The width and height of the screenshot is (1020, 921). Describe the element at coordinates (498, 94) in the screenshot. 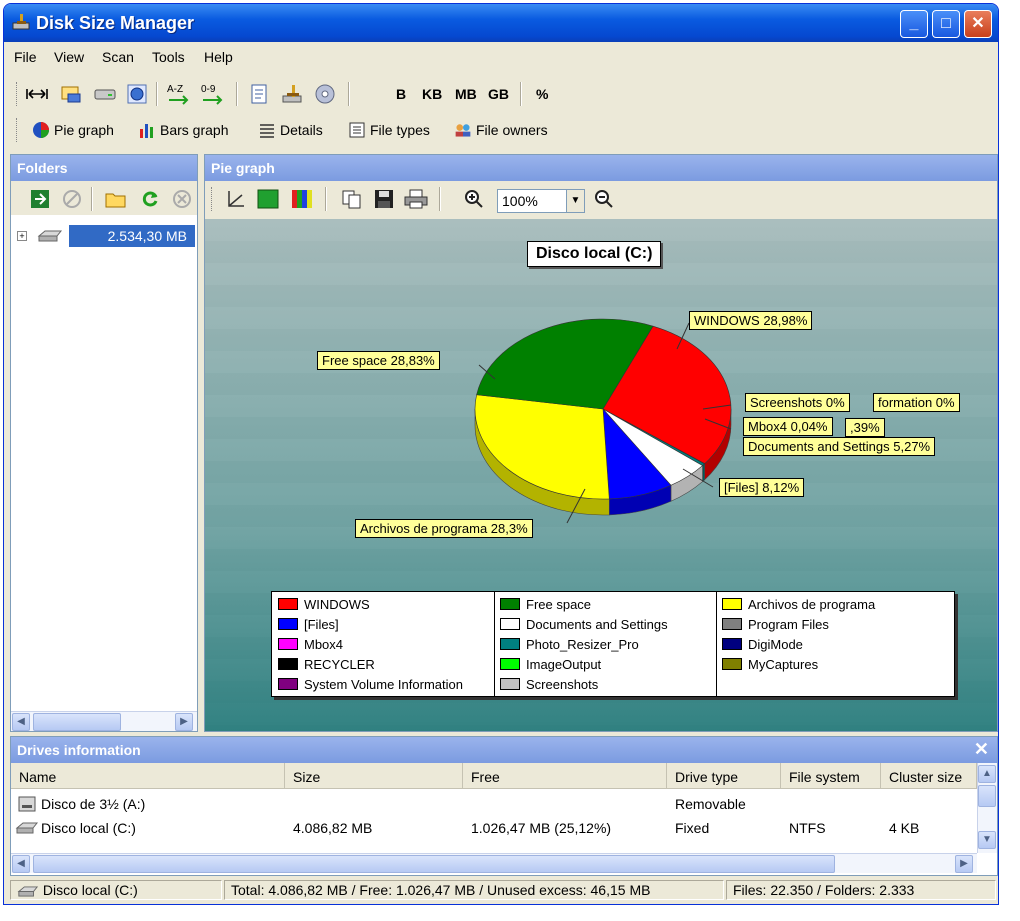

I see `unit-gb-button: GB` at that location.